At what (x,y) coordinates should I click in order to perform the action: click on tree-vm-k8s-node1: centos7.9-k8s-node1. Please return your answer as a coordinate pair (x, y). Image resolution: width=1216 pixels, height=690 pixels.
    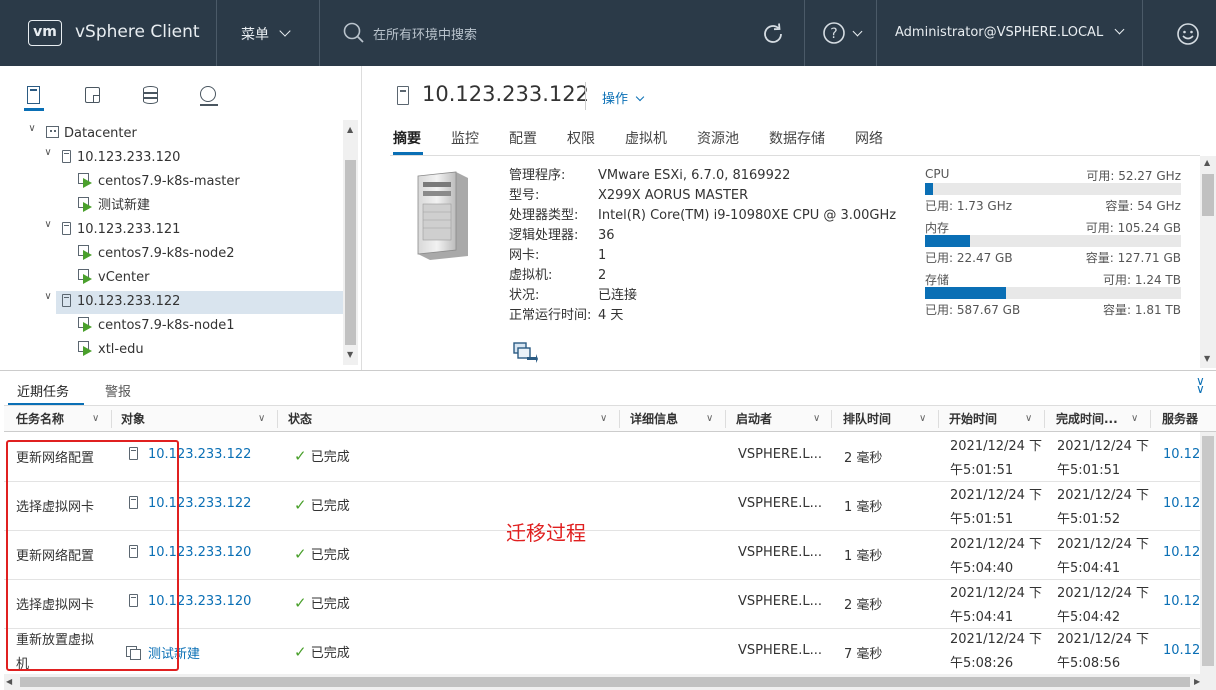
    Looking at the image, I should click on (156, 326).